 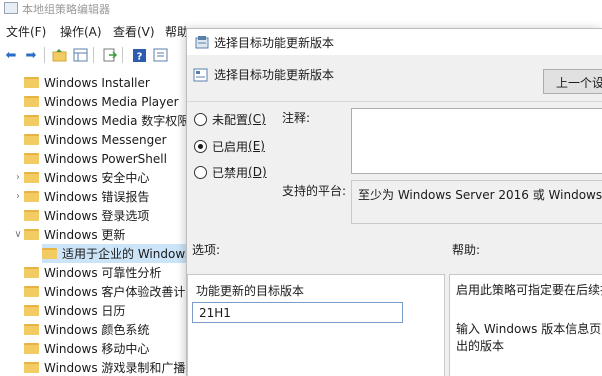 I want to click on help-pane: 启用此策略可指定要在后续扫 输入 Windows 版本信息页面 出的版本, so click(x=525, y=325).